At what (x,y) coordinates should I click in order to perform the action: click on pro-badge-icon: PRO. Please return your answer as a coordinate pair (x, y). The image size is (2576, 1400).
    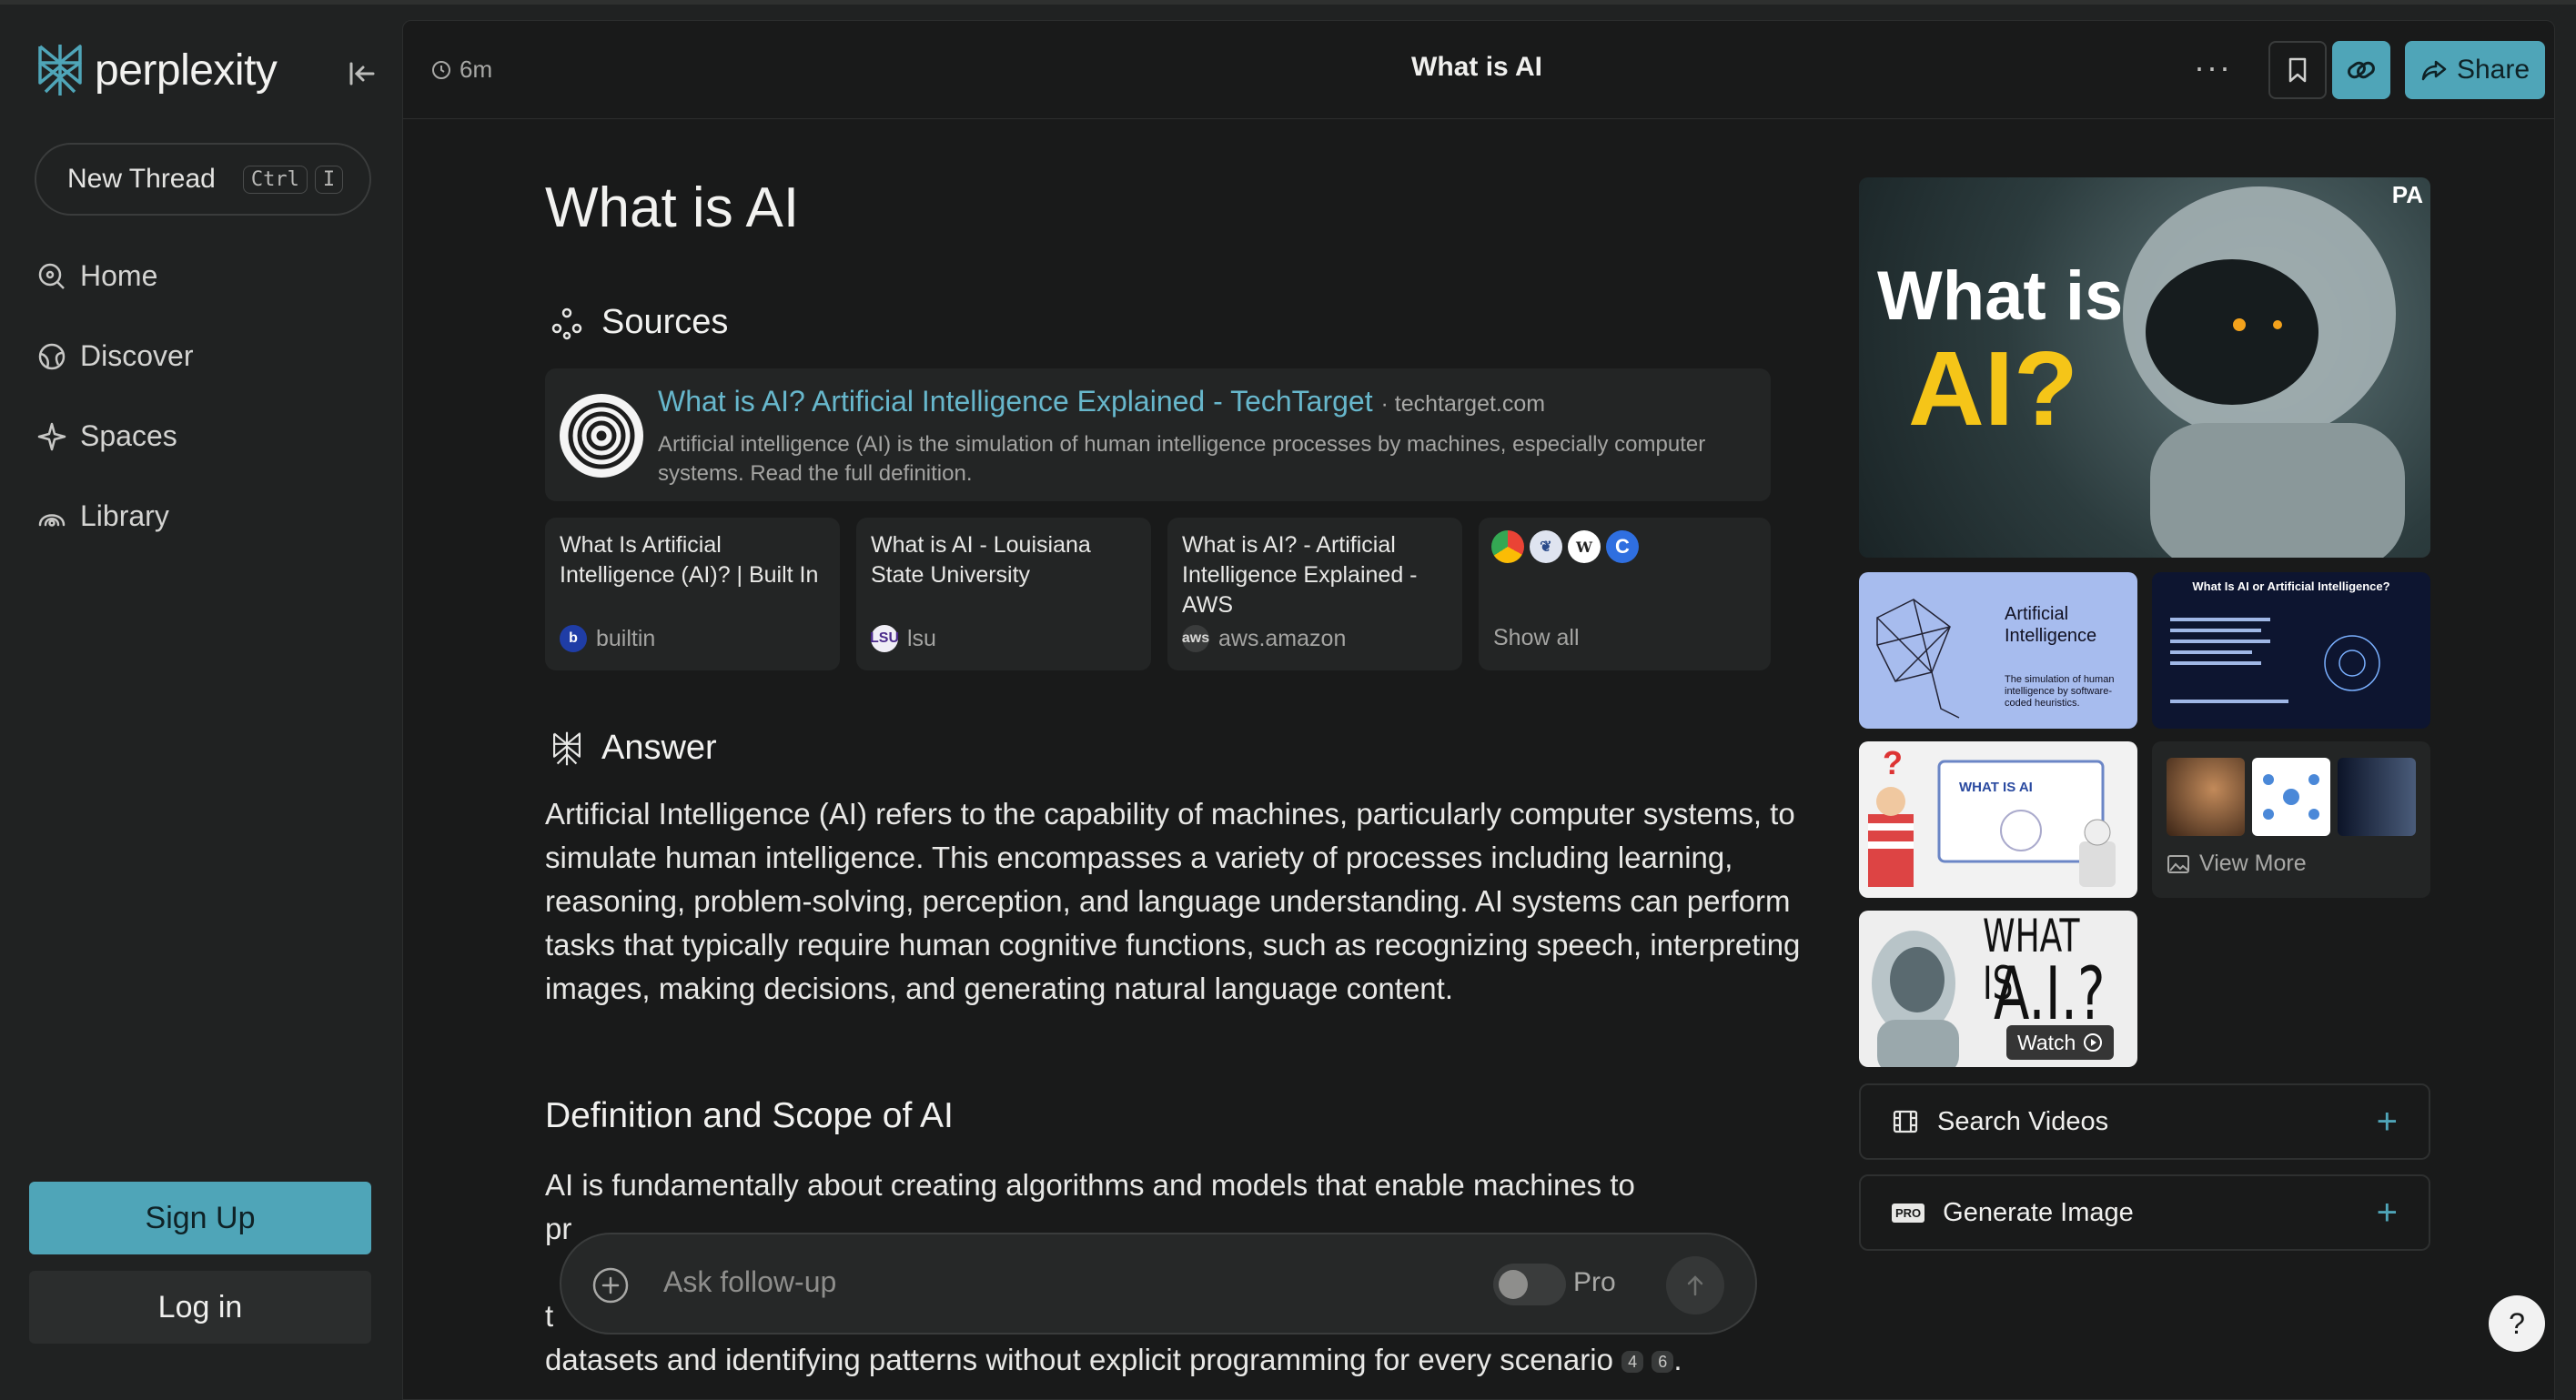
    Looking at the image, I should click on (1909, 1213).